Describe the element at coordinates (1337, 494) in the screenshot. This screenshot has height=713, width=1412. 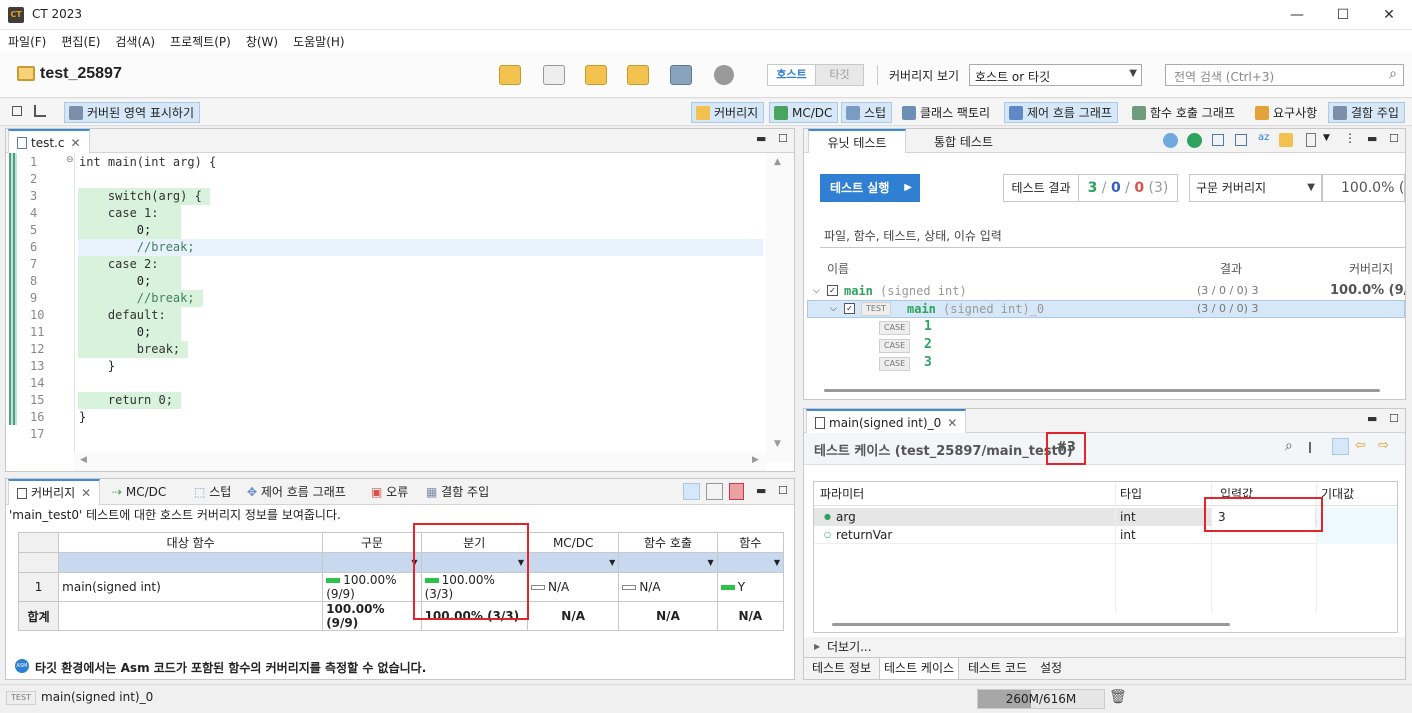
I see `col-expected: 기대값` at that location.